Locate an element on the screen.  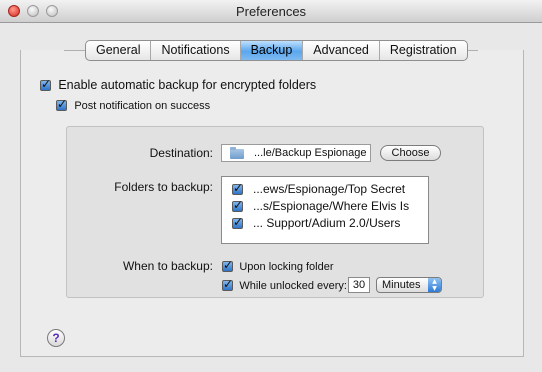
while-unlocked-label: While unlocked every: is located at coordinates (293, 286).